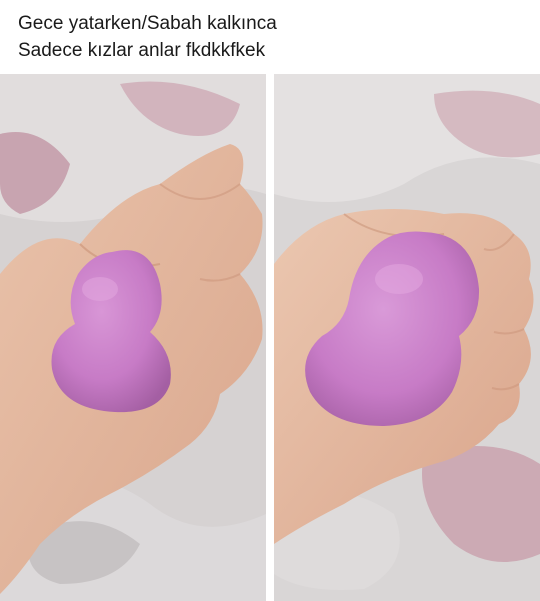 The height and width of the screenshot is (601, 540). Describe the element at coordinates (142, 50) in the screenshot. I see `caption-line-2: Sadece kızlar anlar fkdkkfkek` at that location.